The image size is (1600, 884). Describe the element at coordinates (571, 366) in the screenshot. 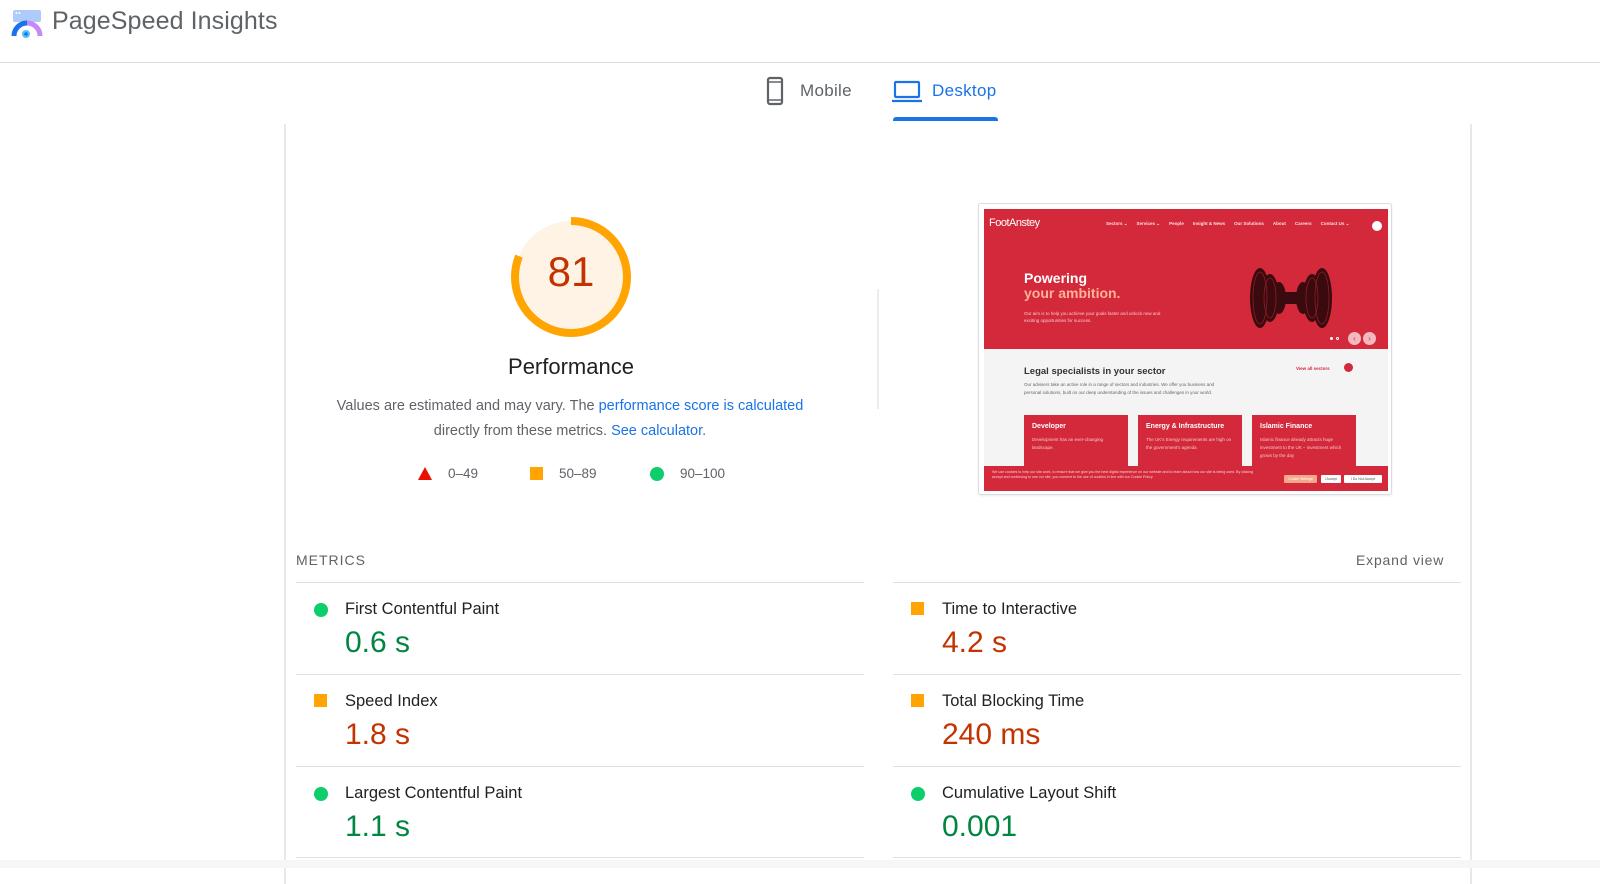

I see `performance-title: Performance` at that location.